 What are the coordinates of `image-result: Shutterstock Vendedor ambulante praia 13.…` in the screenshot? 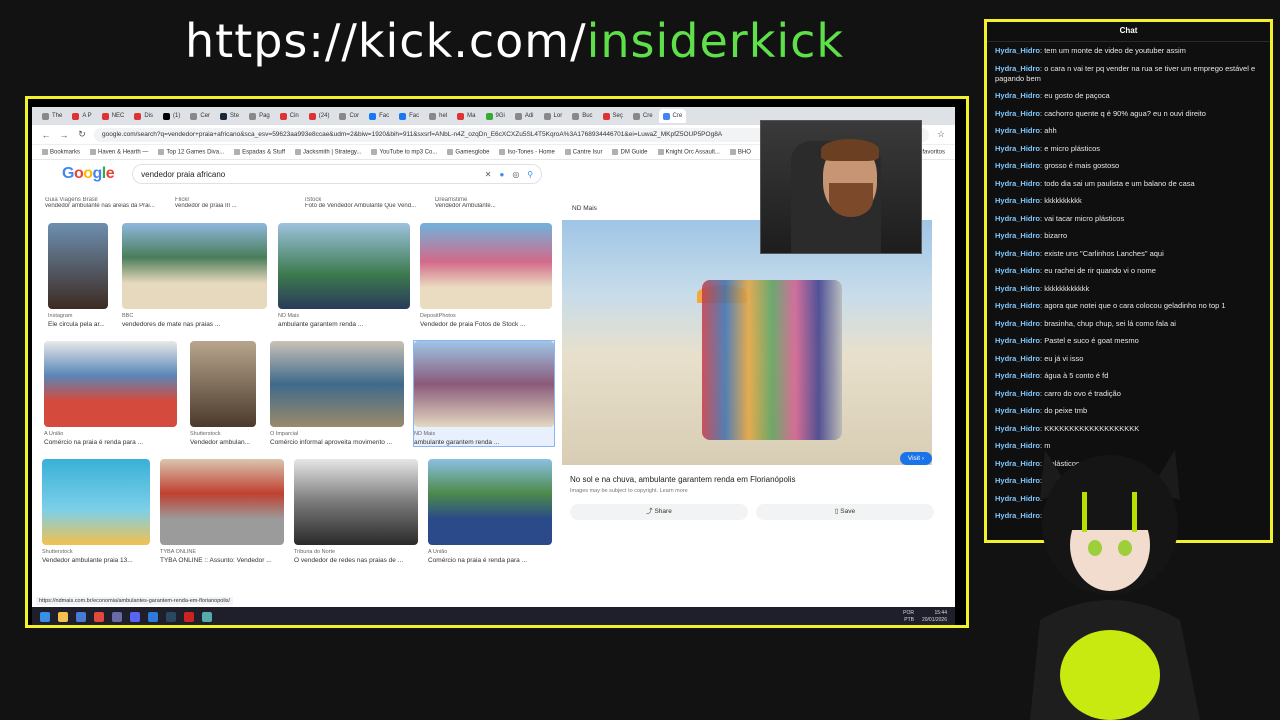 It's located at (96, 511).